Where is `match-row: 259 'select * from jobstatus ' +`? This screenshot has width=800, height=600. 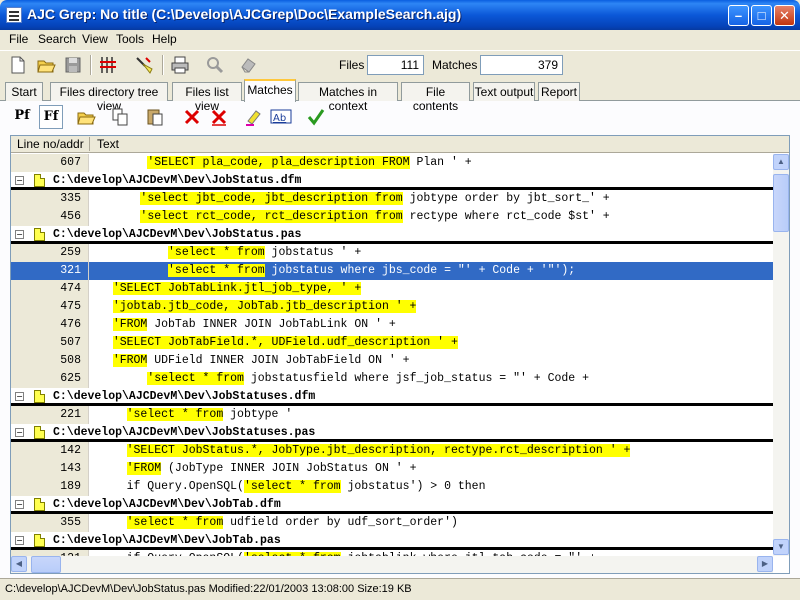 match-row: 259 'select * from jobstatus ' + is located at coordinates (392, 253).